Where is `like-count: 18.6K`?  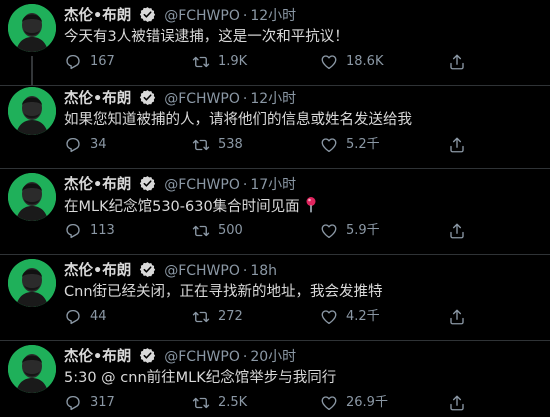
like-count: 18.6K is located at coordinates (365, 61).